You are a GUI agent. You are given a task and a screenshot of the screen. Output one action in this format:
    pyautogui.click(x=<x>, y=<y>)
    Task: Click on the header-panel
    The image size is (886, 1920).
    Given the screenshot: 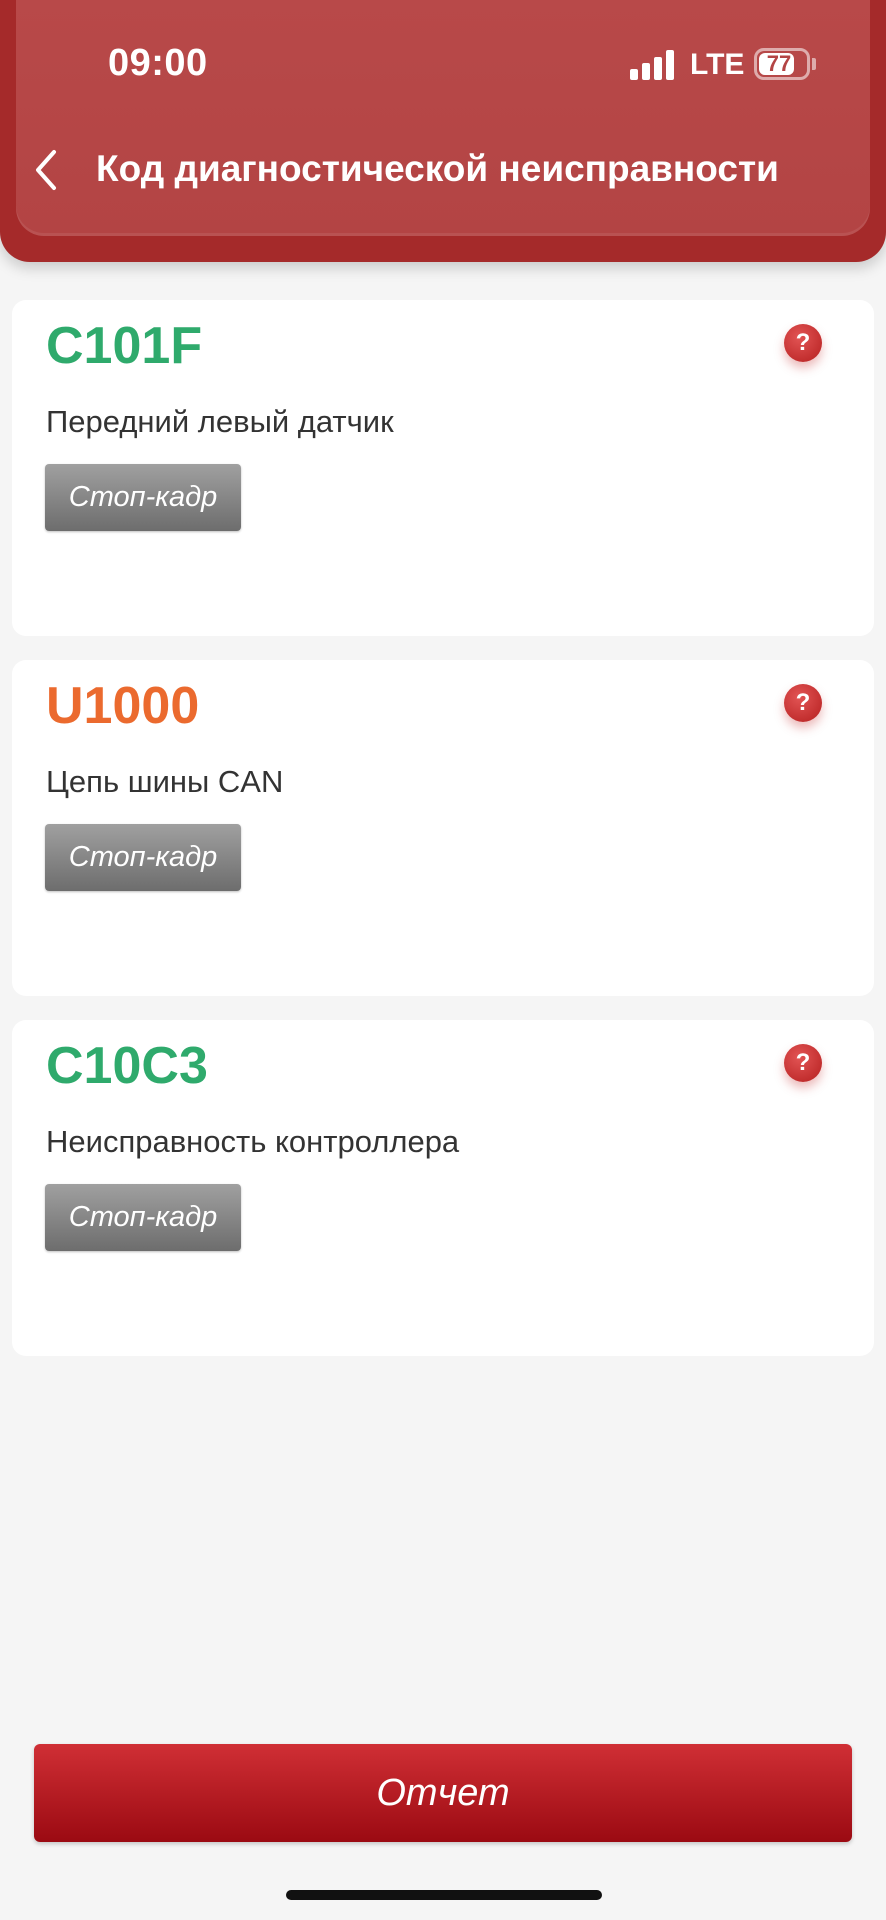 What is the action you would take?
    pyautogui.click(x=443, y=118)
    